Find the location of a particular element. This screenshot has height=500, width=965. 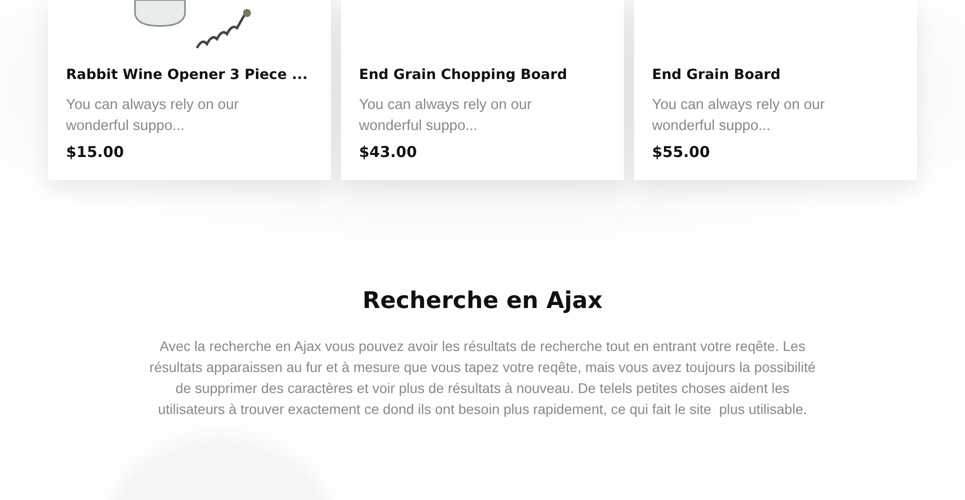

product-name: End Grain Board is located at coordinates (775, 75).